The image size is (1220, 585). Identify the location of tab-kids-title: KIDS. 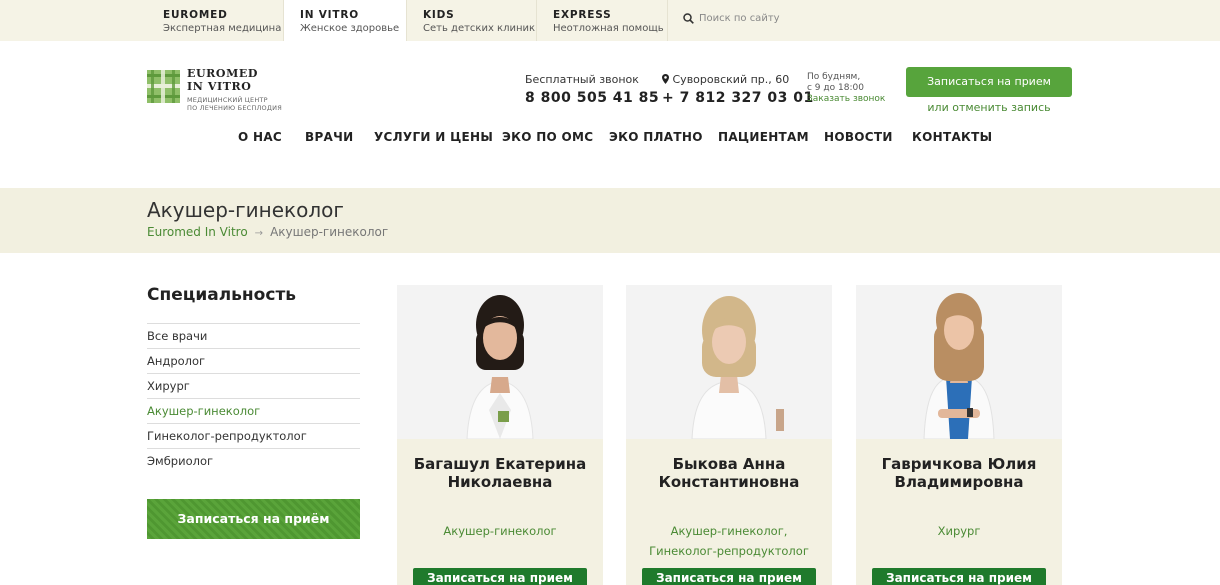
(439, 15).